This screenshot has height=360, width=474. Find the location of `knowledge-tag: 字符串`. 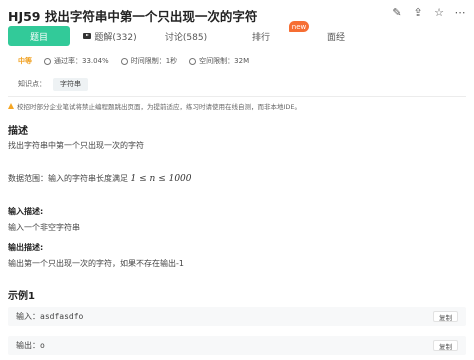

knowledge-tag: 字符串 is located at coordinates (70, 84).